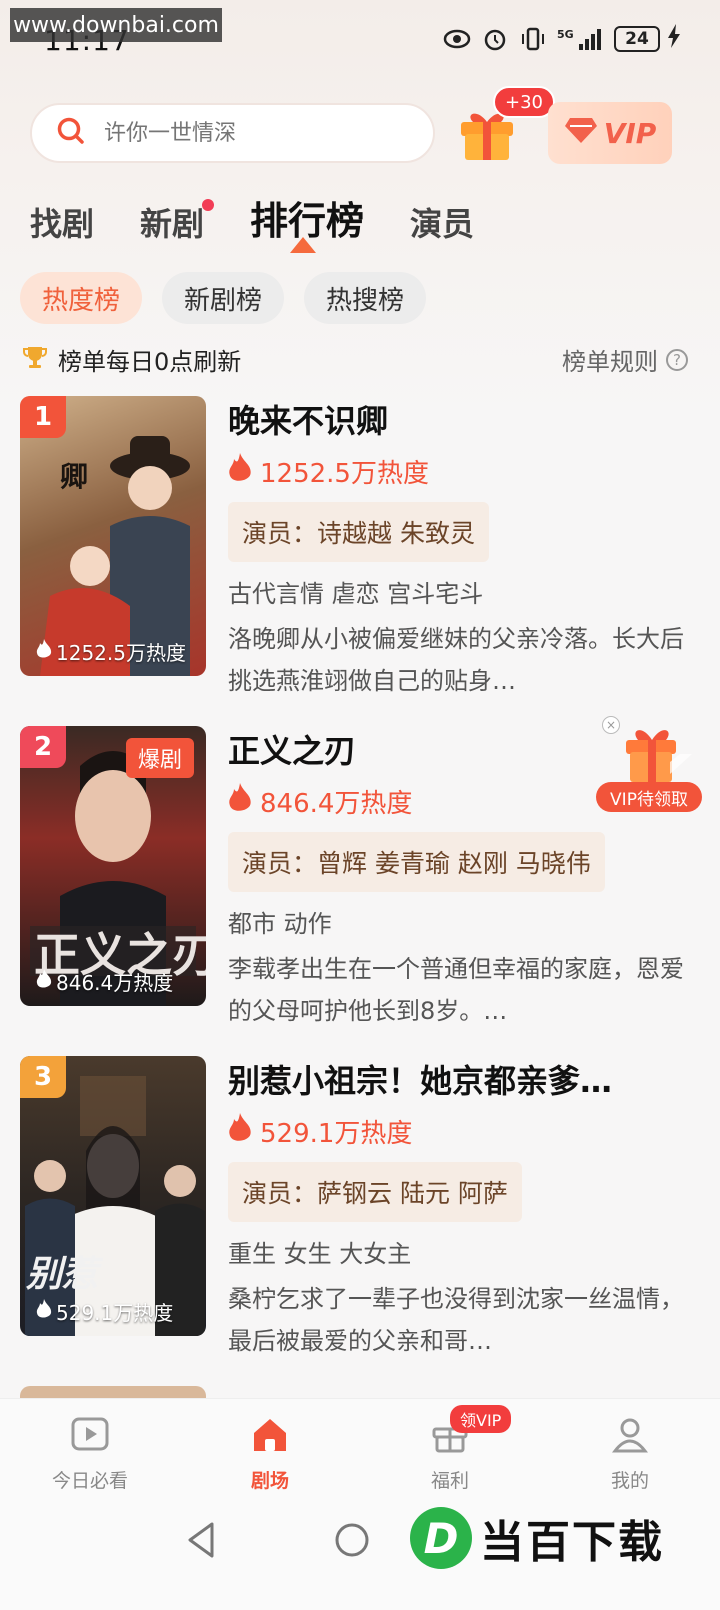  Describe the element at coordinates (442, 222) in the screenshot. I see `tab-actors: 演员` at that location.